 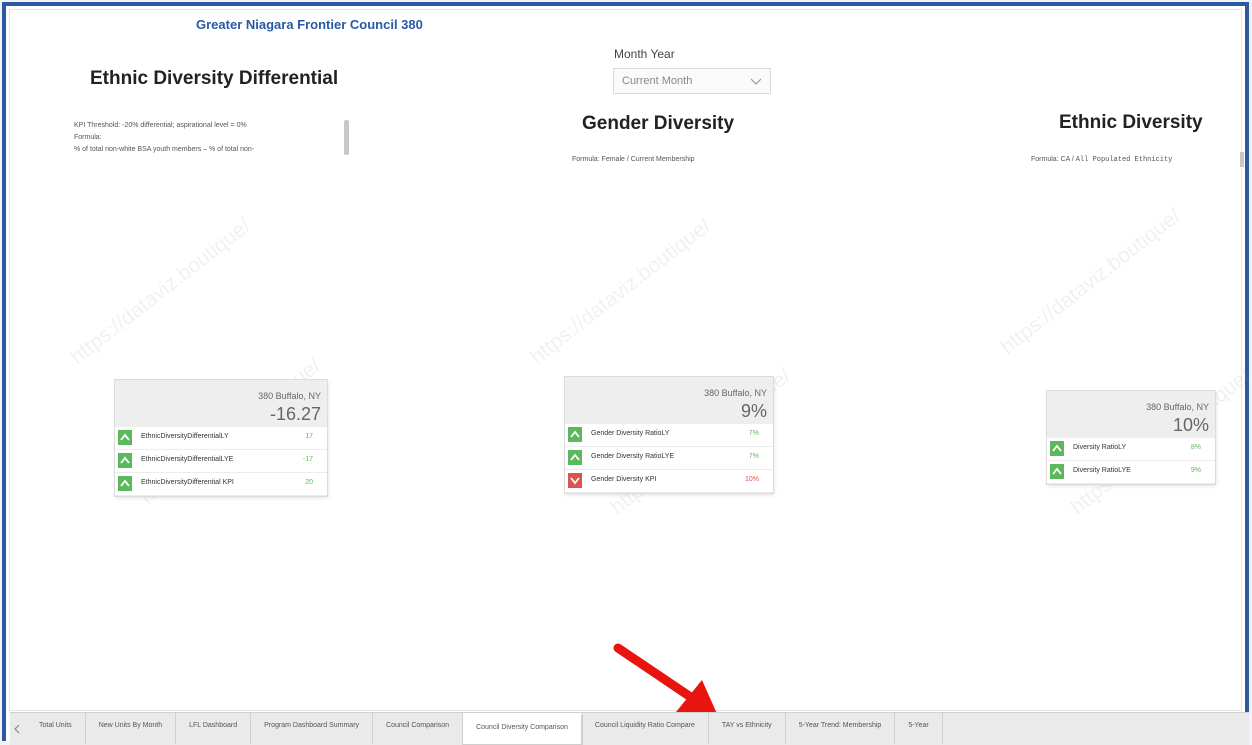 What do you see at coordinates (309, 436) in the screenshot?
I see `kpi-row-value: 17` at bounding box center [309, 436].